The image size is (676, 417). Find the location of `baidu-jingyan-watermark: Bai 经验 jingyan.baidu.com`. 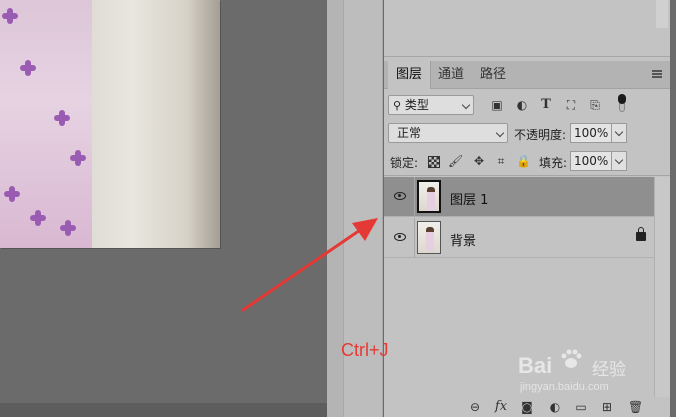

baidu-jingyan-watermark: Bai 经验 jingyan.baidu.com is located at coordinates (583, 370).